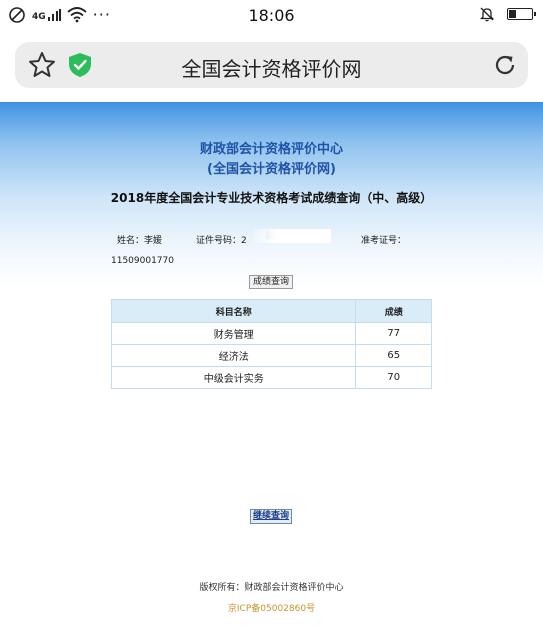 The width and height of the screenshot is (543, 640). I want to click on icp-license-link: 京ICP备05002860号, so click(271, 607).